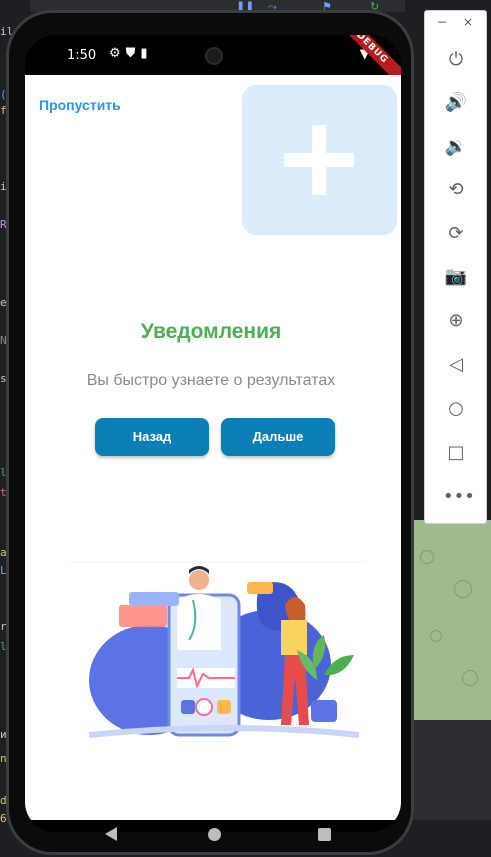  I want to click on power-icon: ⏻, so click(456, 60).